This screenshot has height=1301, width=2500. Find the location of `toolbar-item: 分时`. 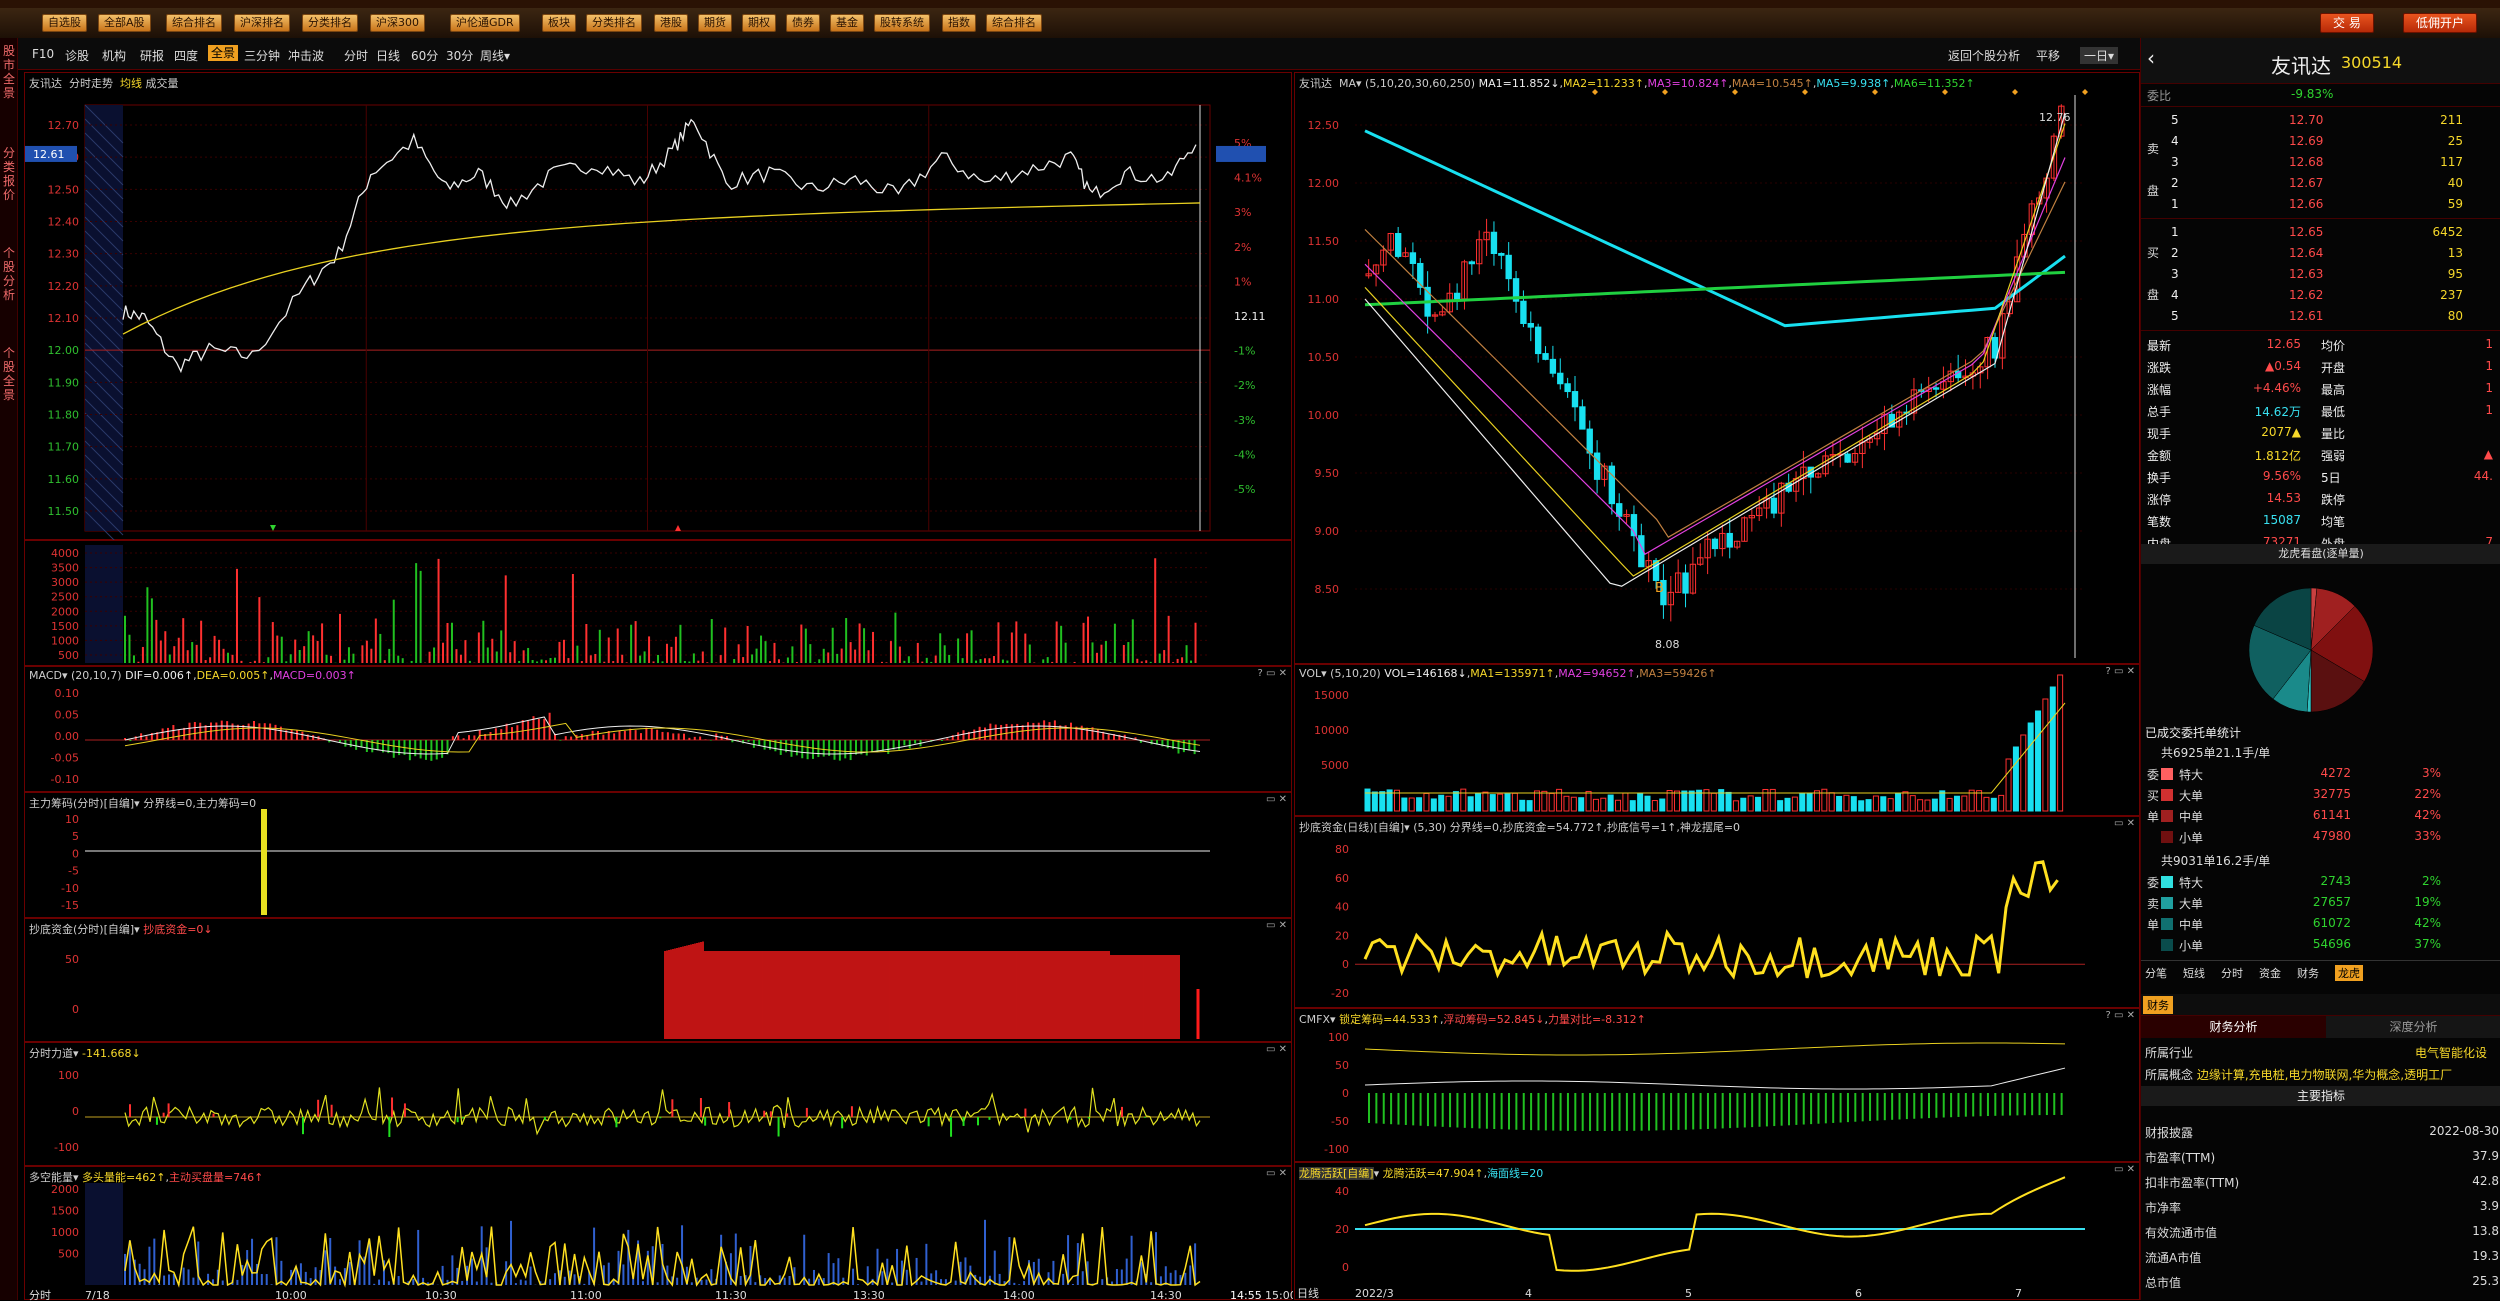

toolbar-item: 分时 is located at coordinates (356, 55).